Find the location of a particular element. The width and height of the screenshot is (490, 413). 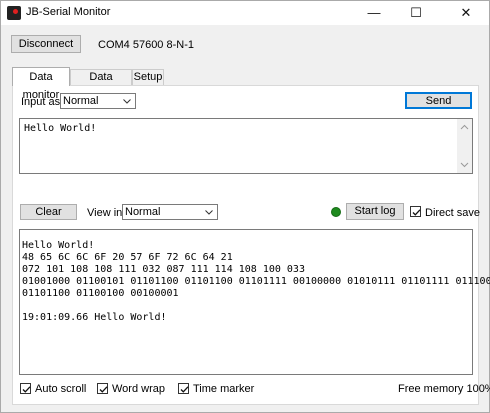

app-logo-icon is located at coordinates (14, 13).